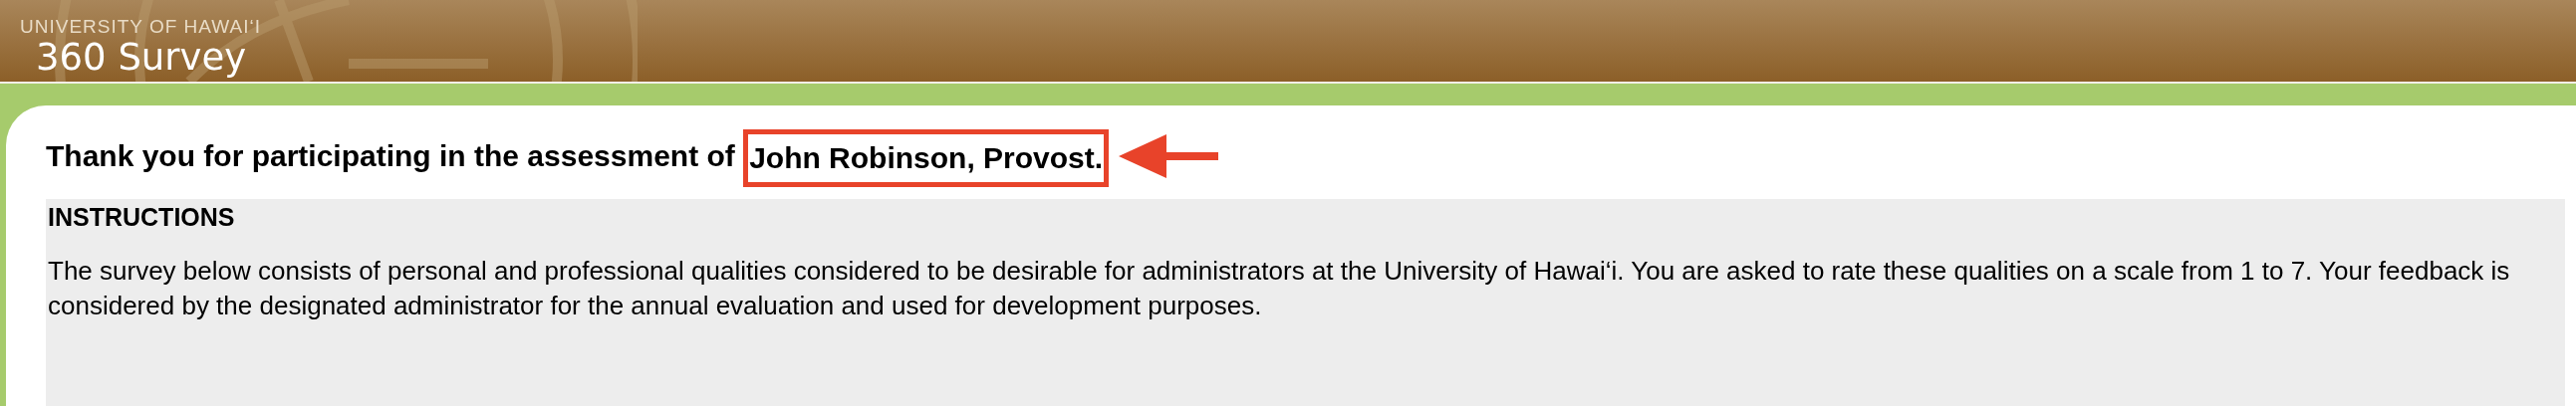  I want to click on university-name: UNIVERSITY OF HAWAI‘I, so click(140, 27).